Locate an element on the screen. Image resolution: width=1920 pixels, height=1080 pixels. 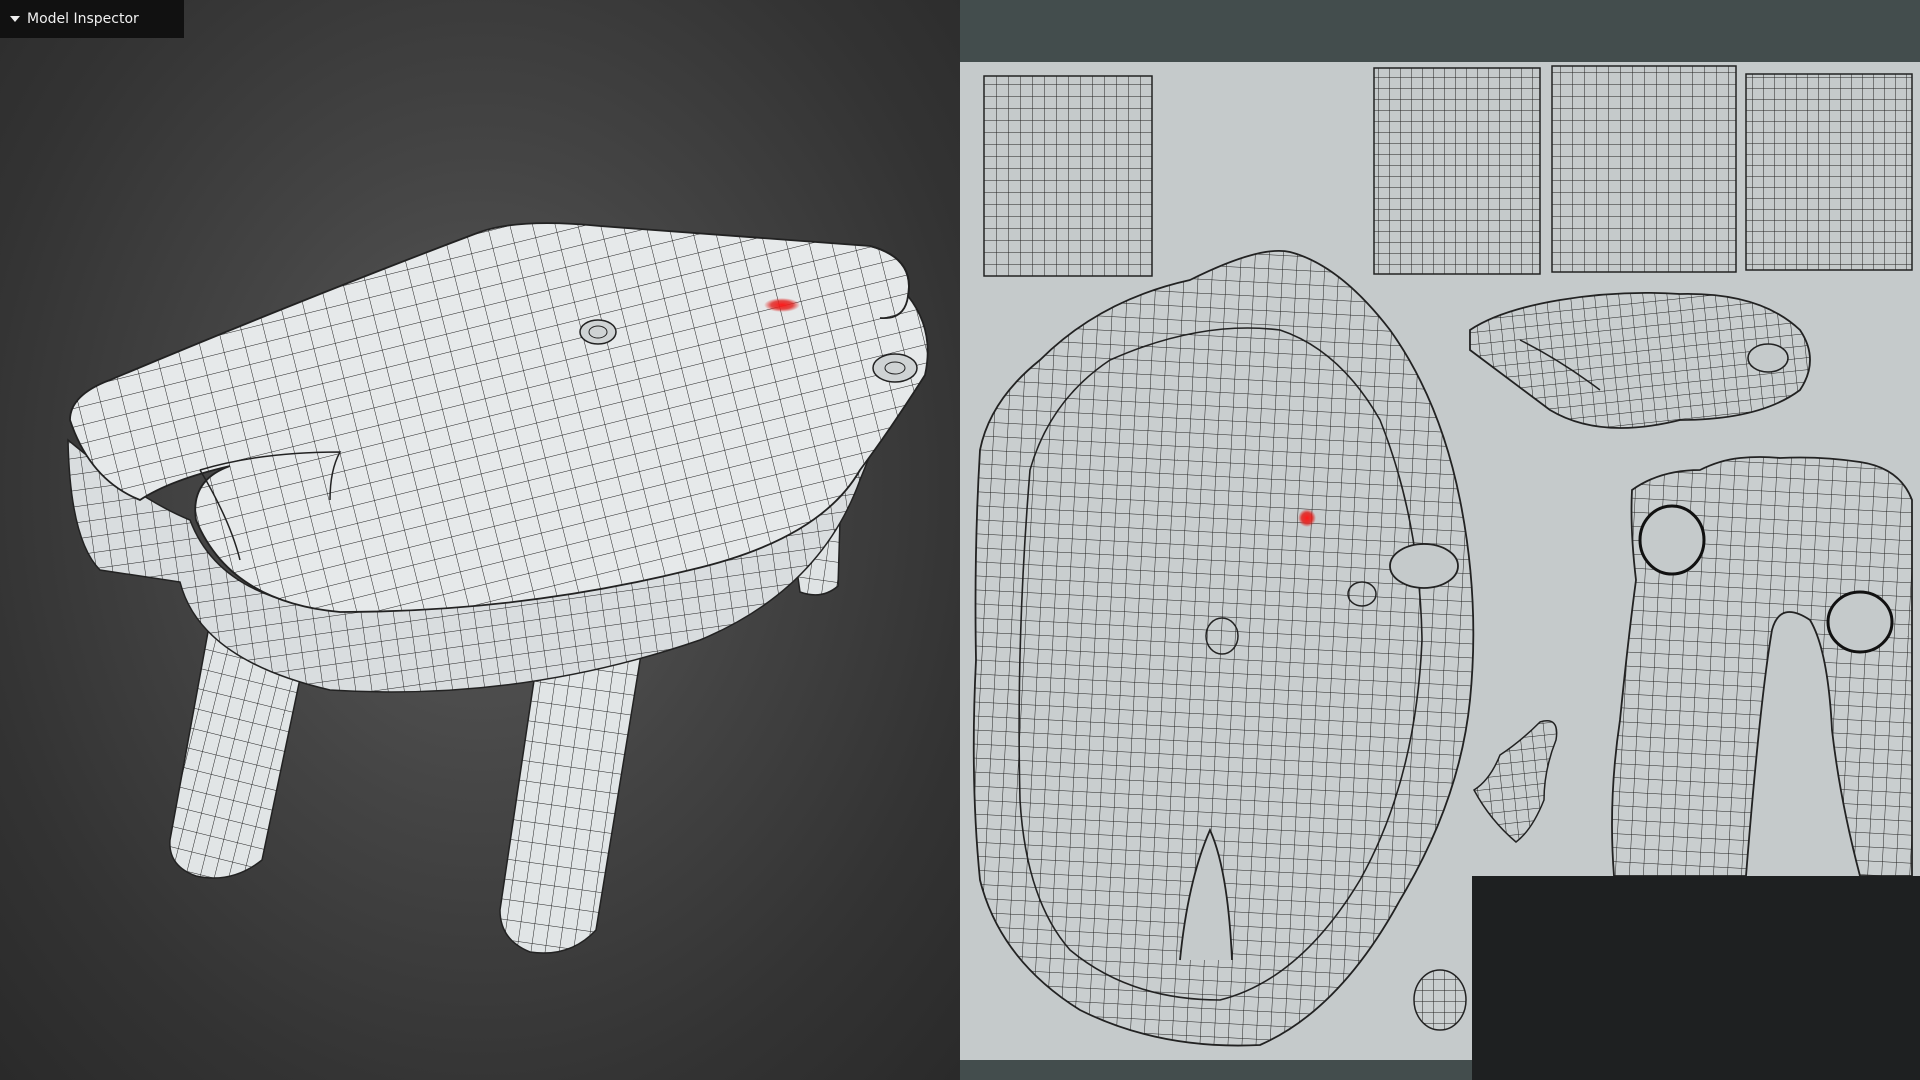
uv-point-marker is located at coordinates (1307, 518).